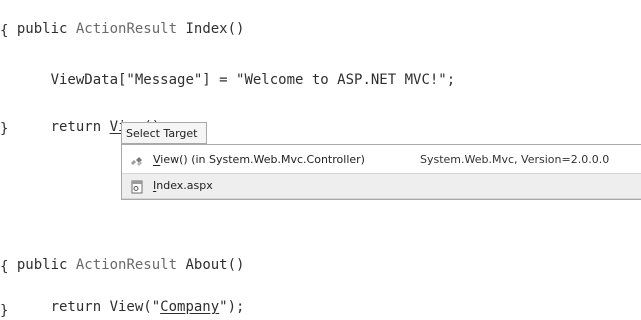 Image resolution: width=641 pixels, height=320 pixels. Describe the element at coordinates (122, 256) in the screenshot. I see `code-line-6: public ActionResult About()` at that location.